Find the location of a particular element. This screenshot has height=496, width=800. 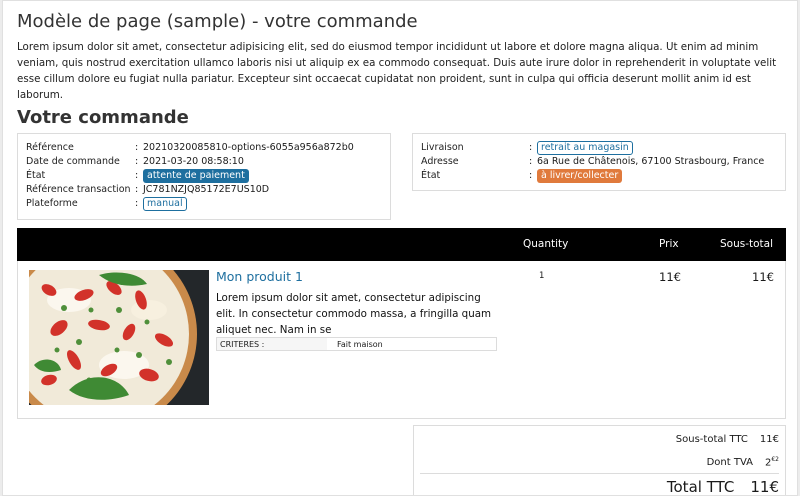

tax-line: Dont TVA 2€2 is located at coordinates (743, 462).